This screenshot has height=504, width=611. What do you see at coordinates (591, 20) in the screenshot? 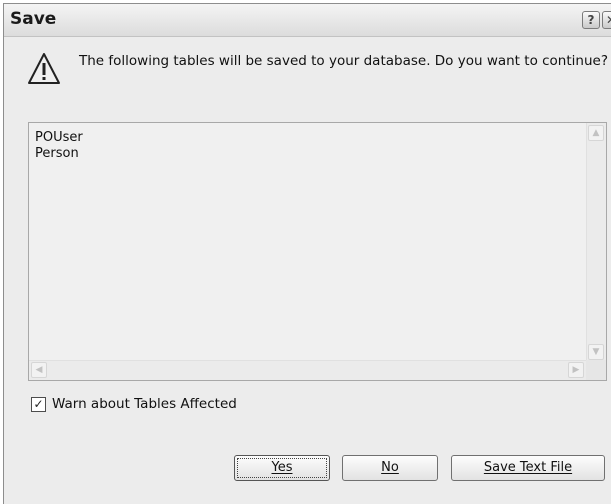
I see `help-icon: ?` at bounding box center [591, 20].